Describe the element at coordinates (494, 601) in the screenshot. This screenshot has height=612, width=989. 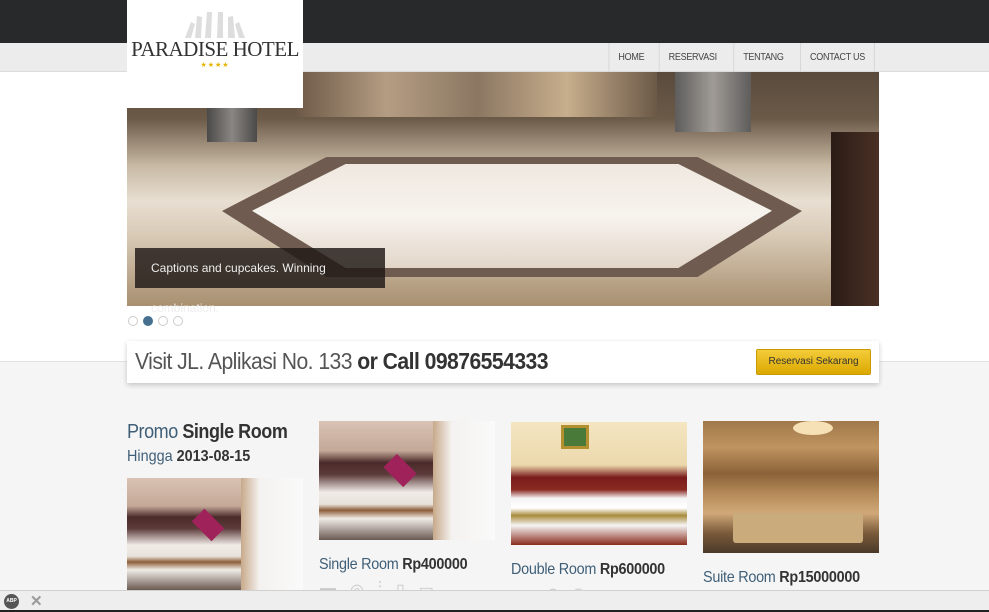
I see `browser-addon-bar` at that location.